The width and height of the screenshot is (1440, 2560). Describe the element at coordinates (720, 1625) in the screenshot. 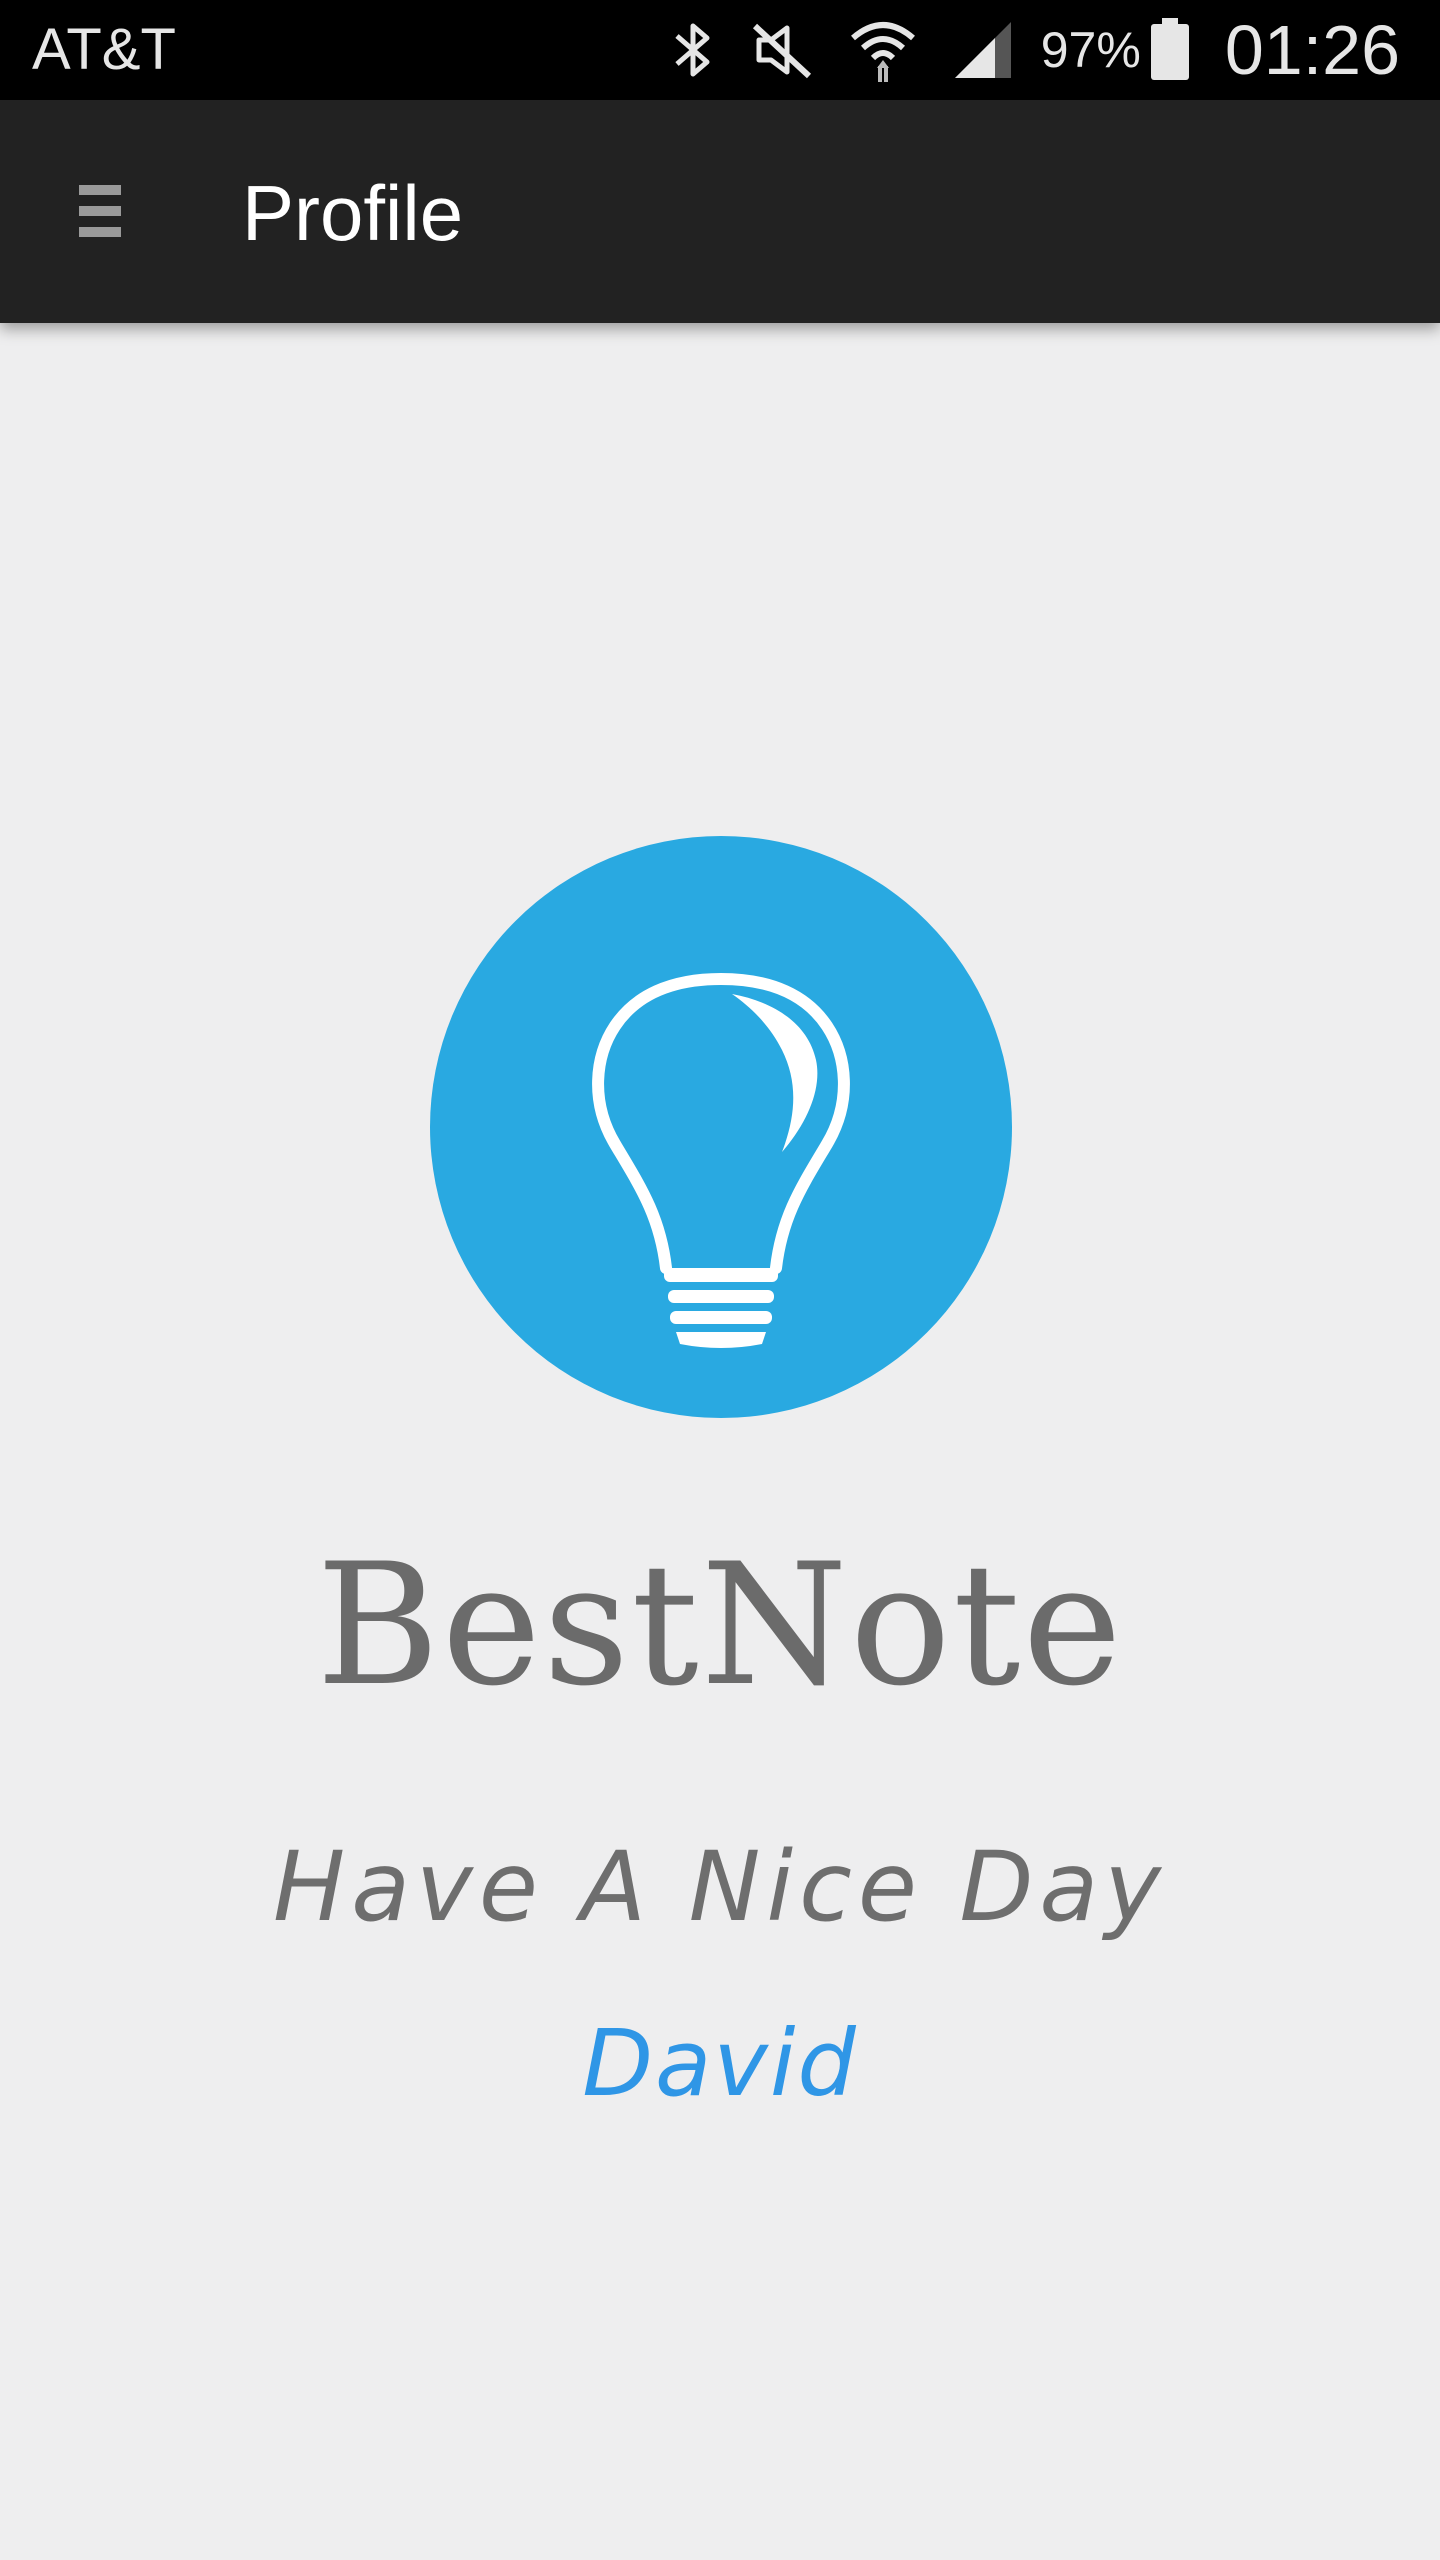

I see `app-name: BestNote` at that location.